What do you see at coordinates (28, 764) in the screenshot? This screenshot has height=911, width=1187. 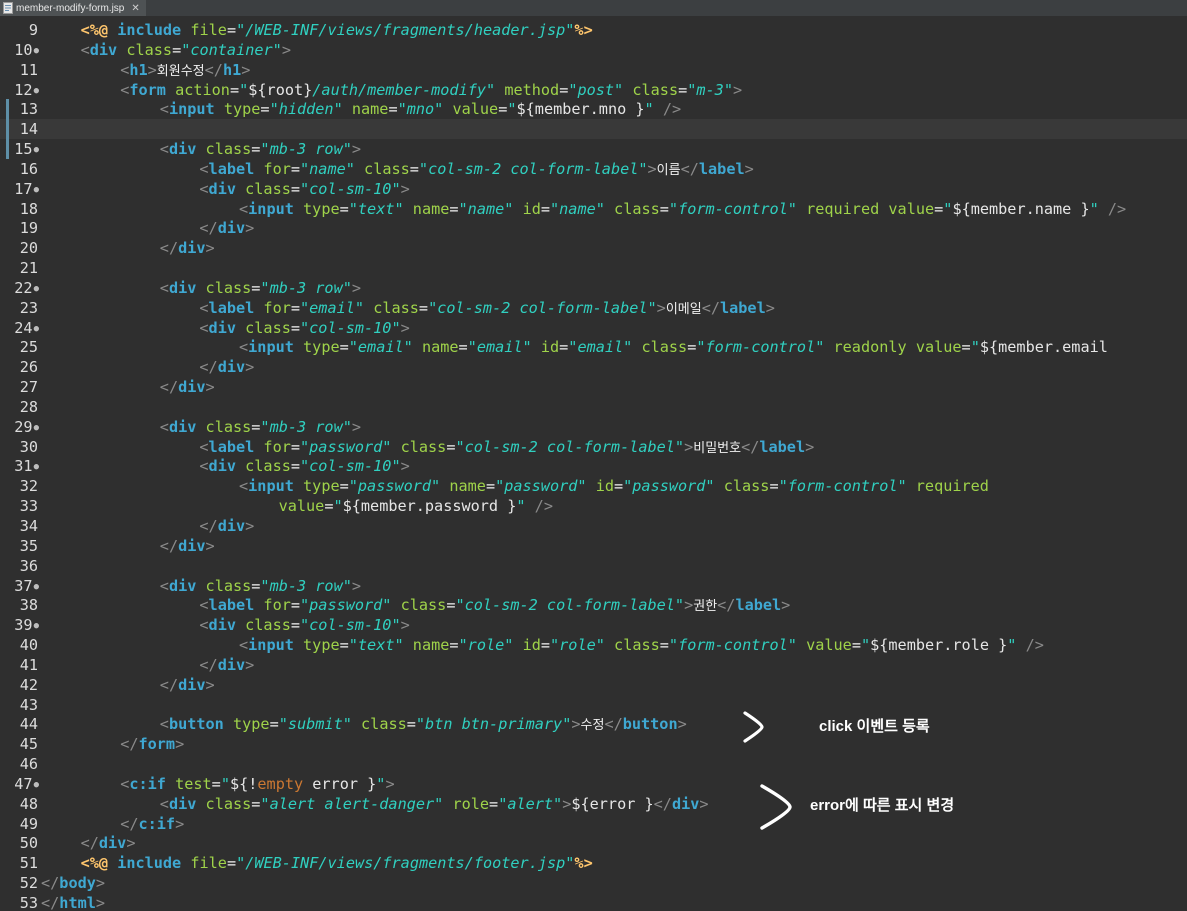 I see `line-number: 46` at bounding box center [28, 764].